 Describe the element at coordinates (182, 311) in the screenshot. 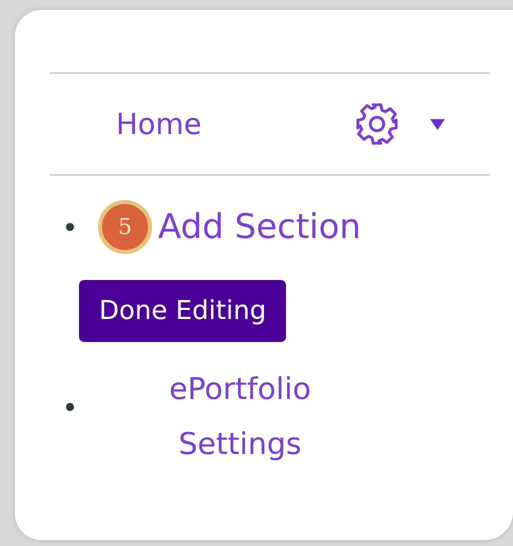

I see `done-editing-button: Done Editing` at that location.